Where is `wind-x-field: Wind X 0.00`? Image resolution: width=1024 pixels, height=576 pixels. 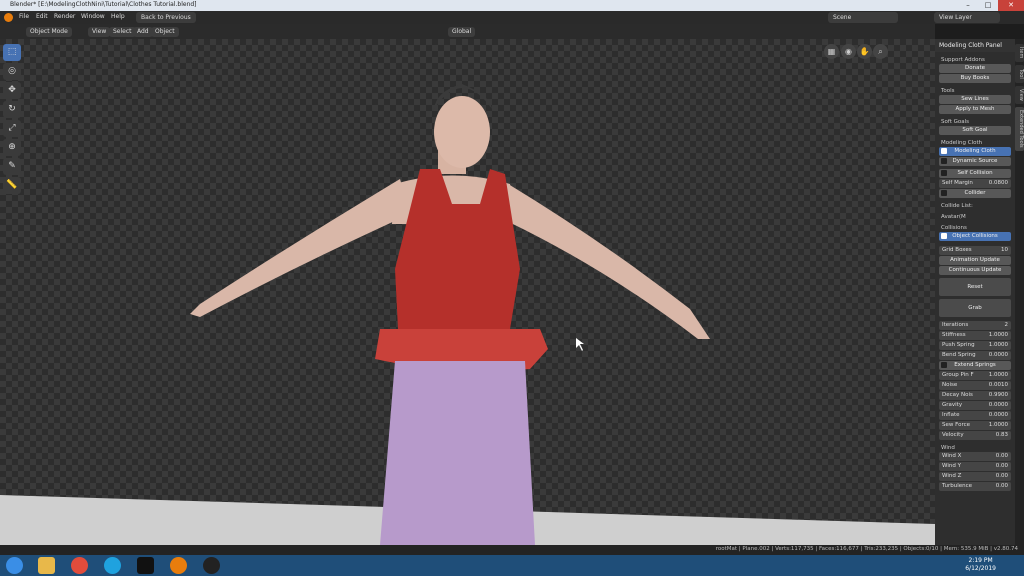
wind-x-field: Wind X 0.00 is located at coordinates (975, 456).